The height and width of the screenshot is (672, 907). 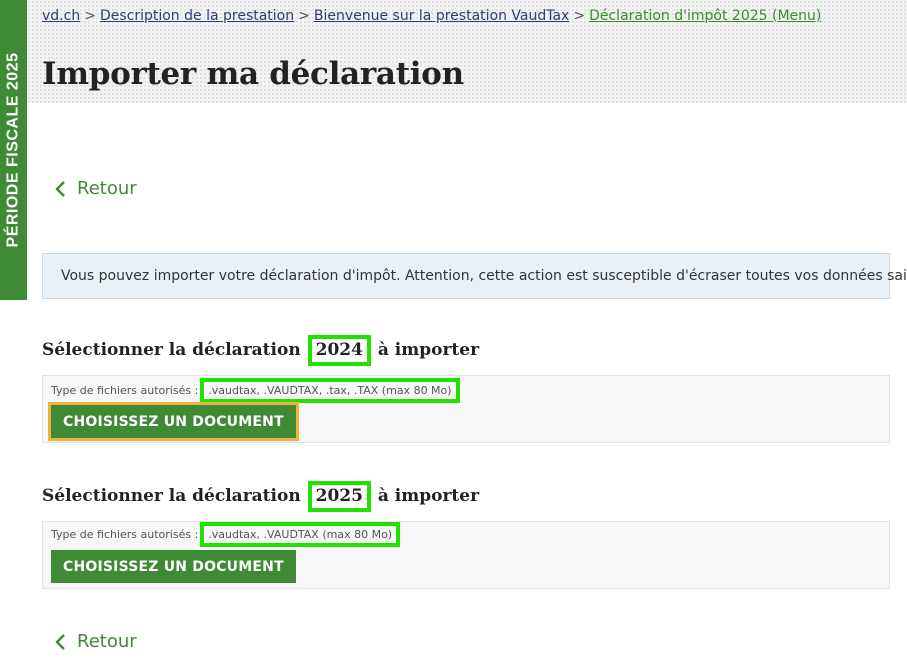 I want to click on breadcrumb-link-vd: vd.ch, so click(x=61, y=16).